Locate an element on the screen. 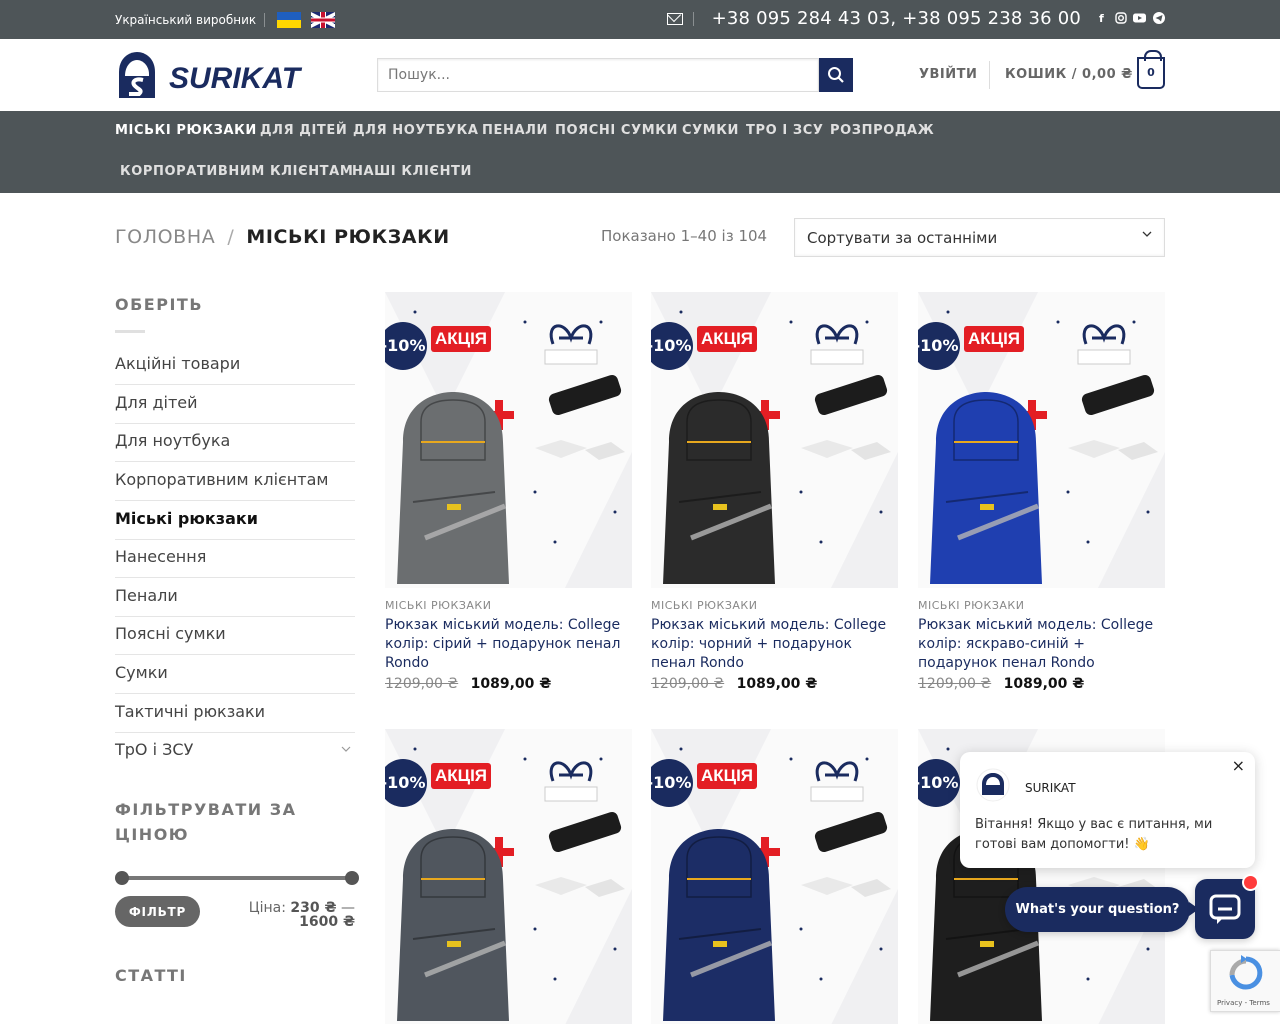  price-range-text: Ціна: 230 ₴ — 1600 ₴ is located at coordinates (282, 915).